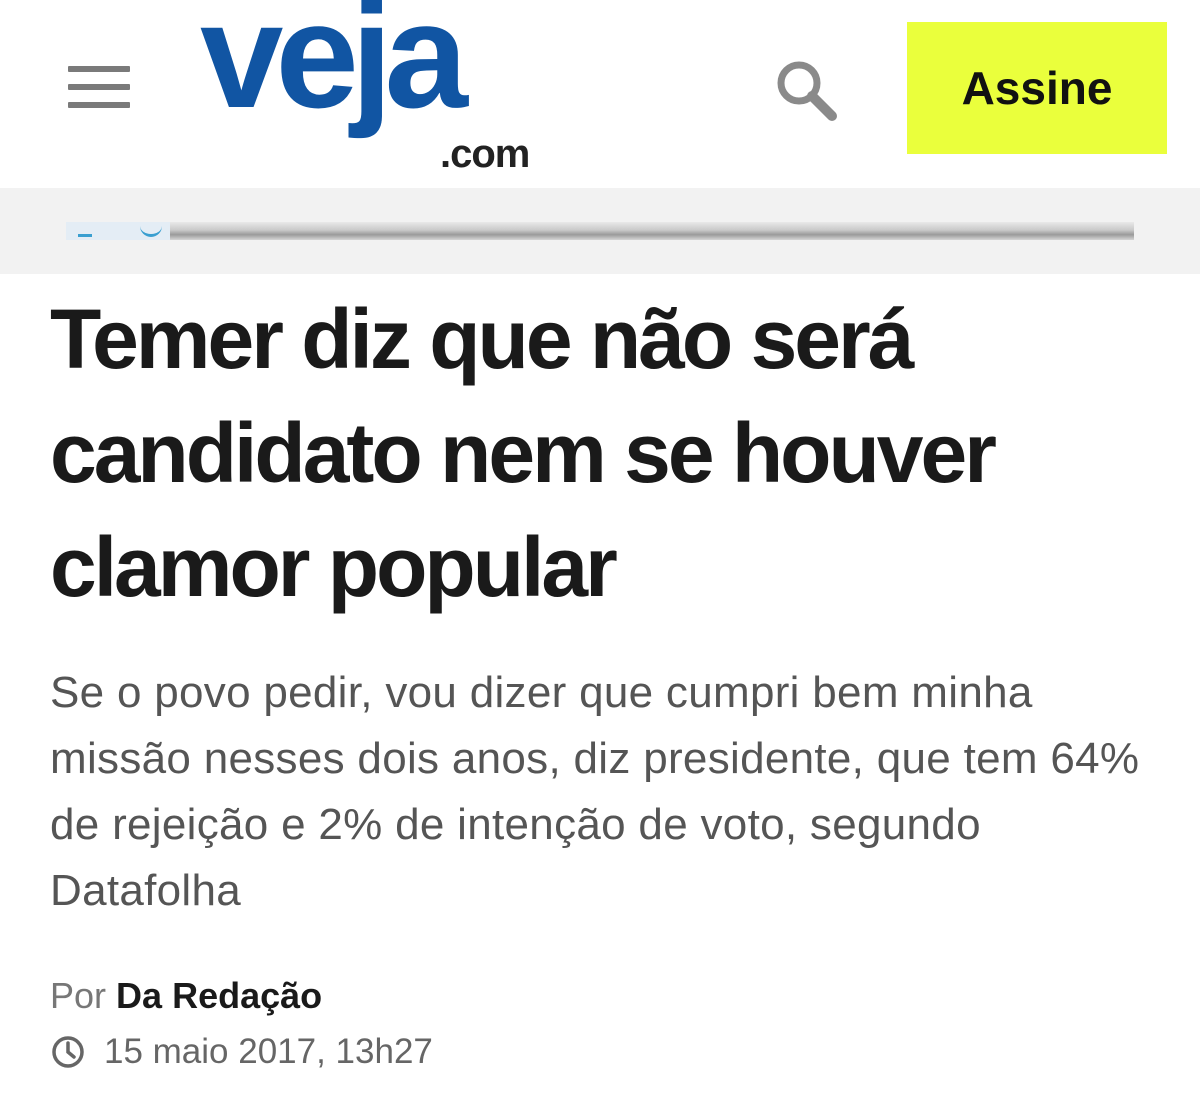 This screenshot has width=1200, height=1099. Describe the element at coordinates (807, 91) in the screenshot. I see `search-icon` at that location.